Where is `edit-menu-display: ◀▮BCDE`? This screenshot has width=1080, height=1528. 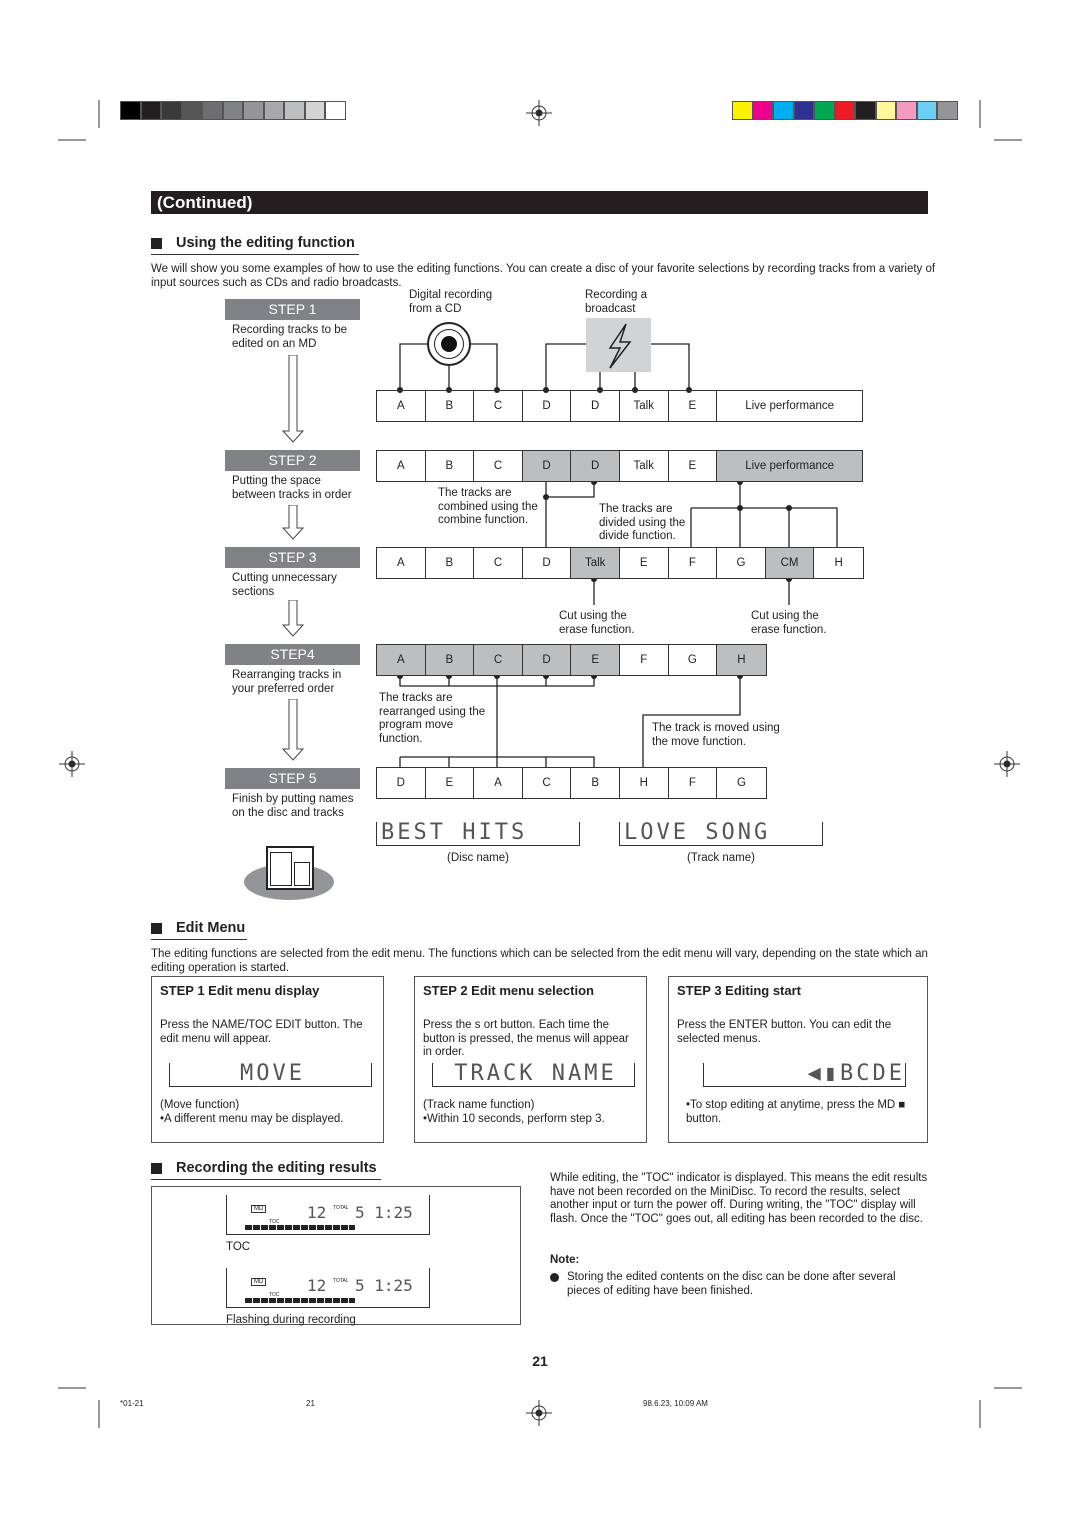
edit-menu-display: ◀▮BCDE is located at coordinates (804, 1075).